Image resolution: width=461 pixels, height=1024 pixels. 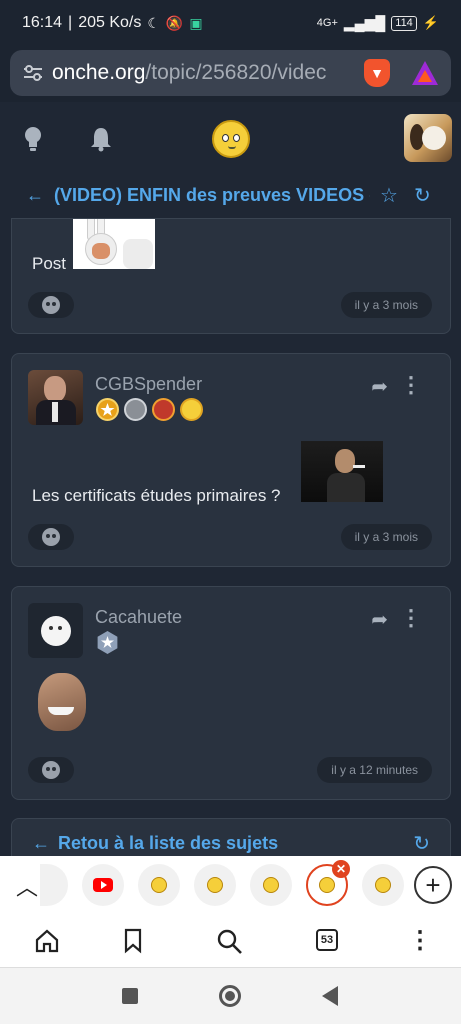 What do you see at coordinates (27, 886) in the screenshot?
I see `chevron-up-icon: ︿` at bounding box center [27, 886].